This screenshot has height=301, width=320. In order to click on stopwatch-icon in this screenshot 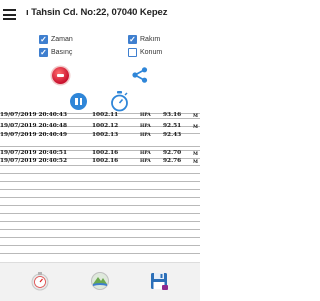, I will do `click(119, 101)`.